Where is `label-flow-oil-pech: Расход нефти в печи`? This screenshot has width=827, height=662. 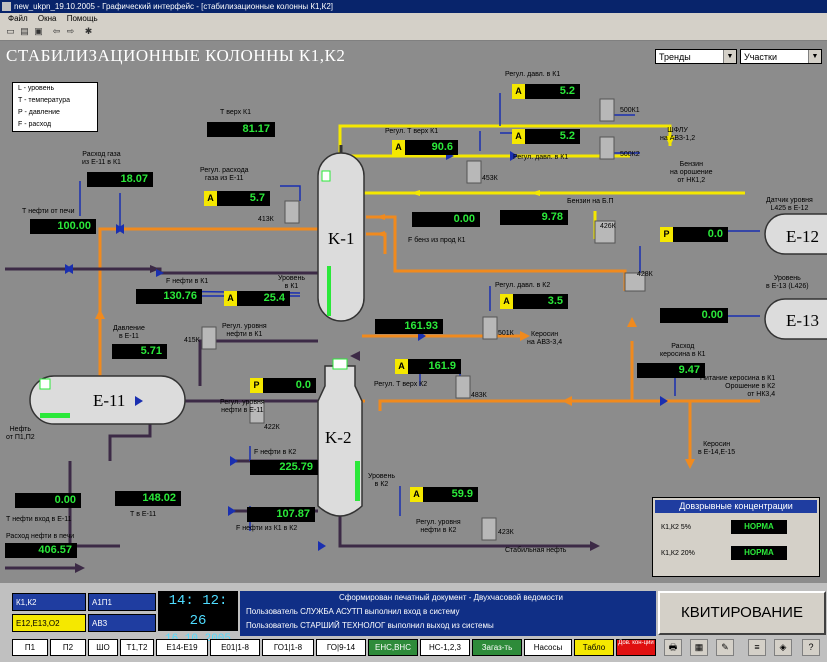
label-flow-oil-pech: Расход нефти в печи is located at coordinates (40, 536).